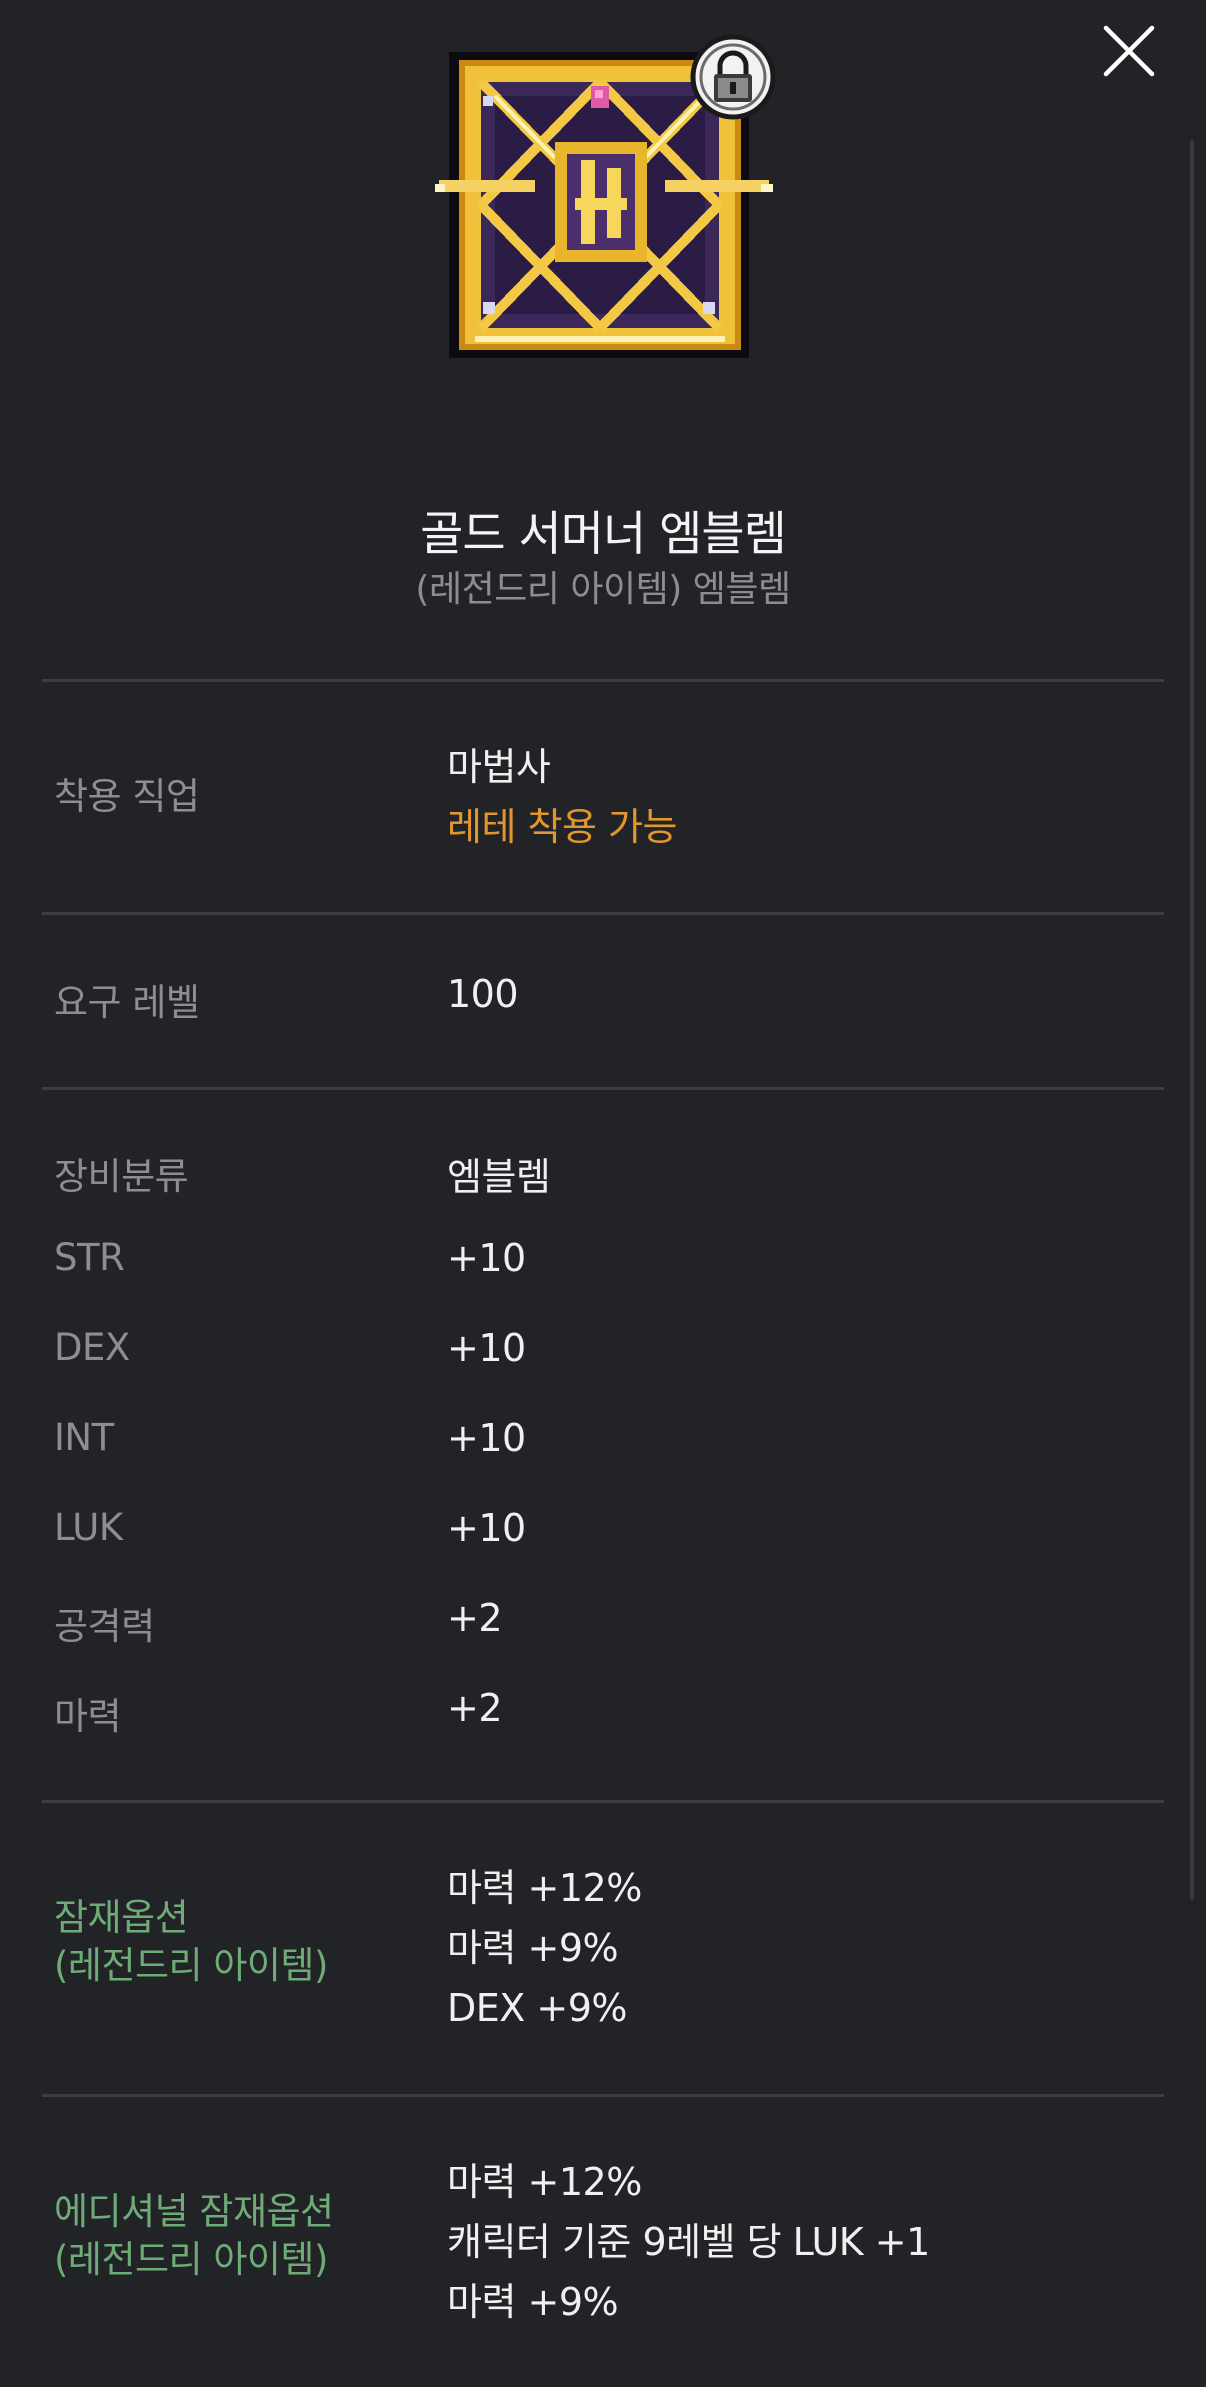  What do you see at coordinates (127, 796) in the screenshot?
I see `job-label: 착용 직업` at bounding box center [127, 796].